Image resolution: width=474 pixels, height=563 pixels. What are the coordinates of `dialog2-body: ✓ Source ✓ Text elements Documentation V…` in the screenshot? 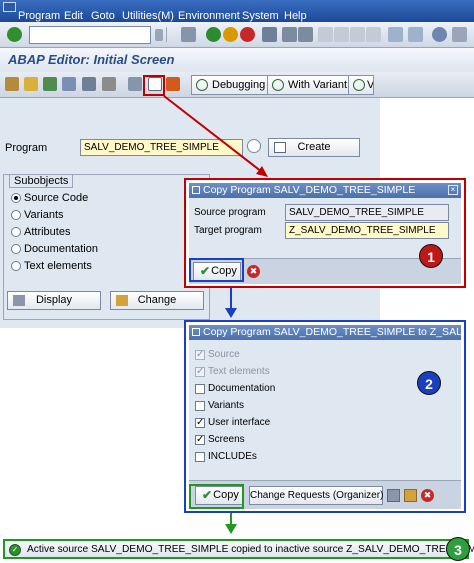 It's located at (325, 410).